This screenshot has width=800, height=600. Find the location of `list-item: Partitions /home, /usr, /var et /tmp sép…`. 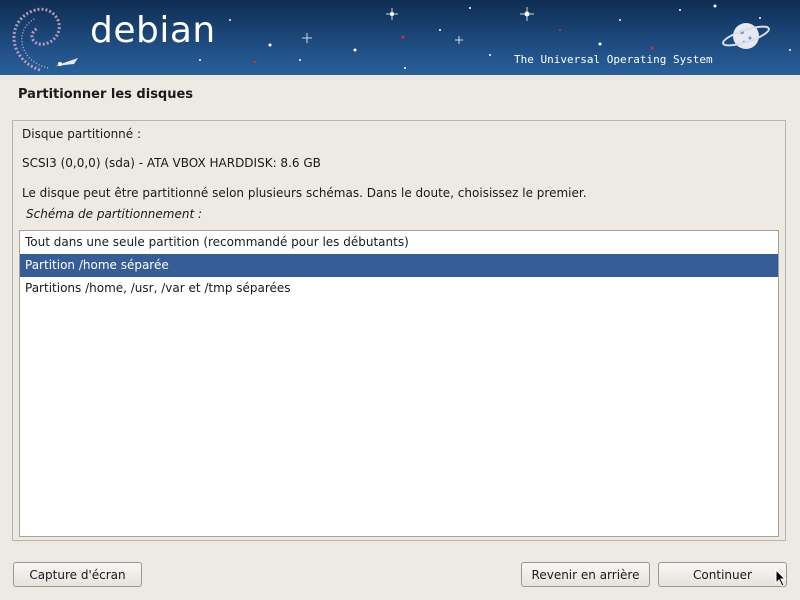

list-item: Partitions /home, /usr, /var et /tmp sép… is located at coordinates (399, 288).